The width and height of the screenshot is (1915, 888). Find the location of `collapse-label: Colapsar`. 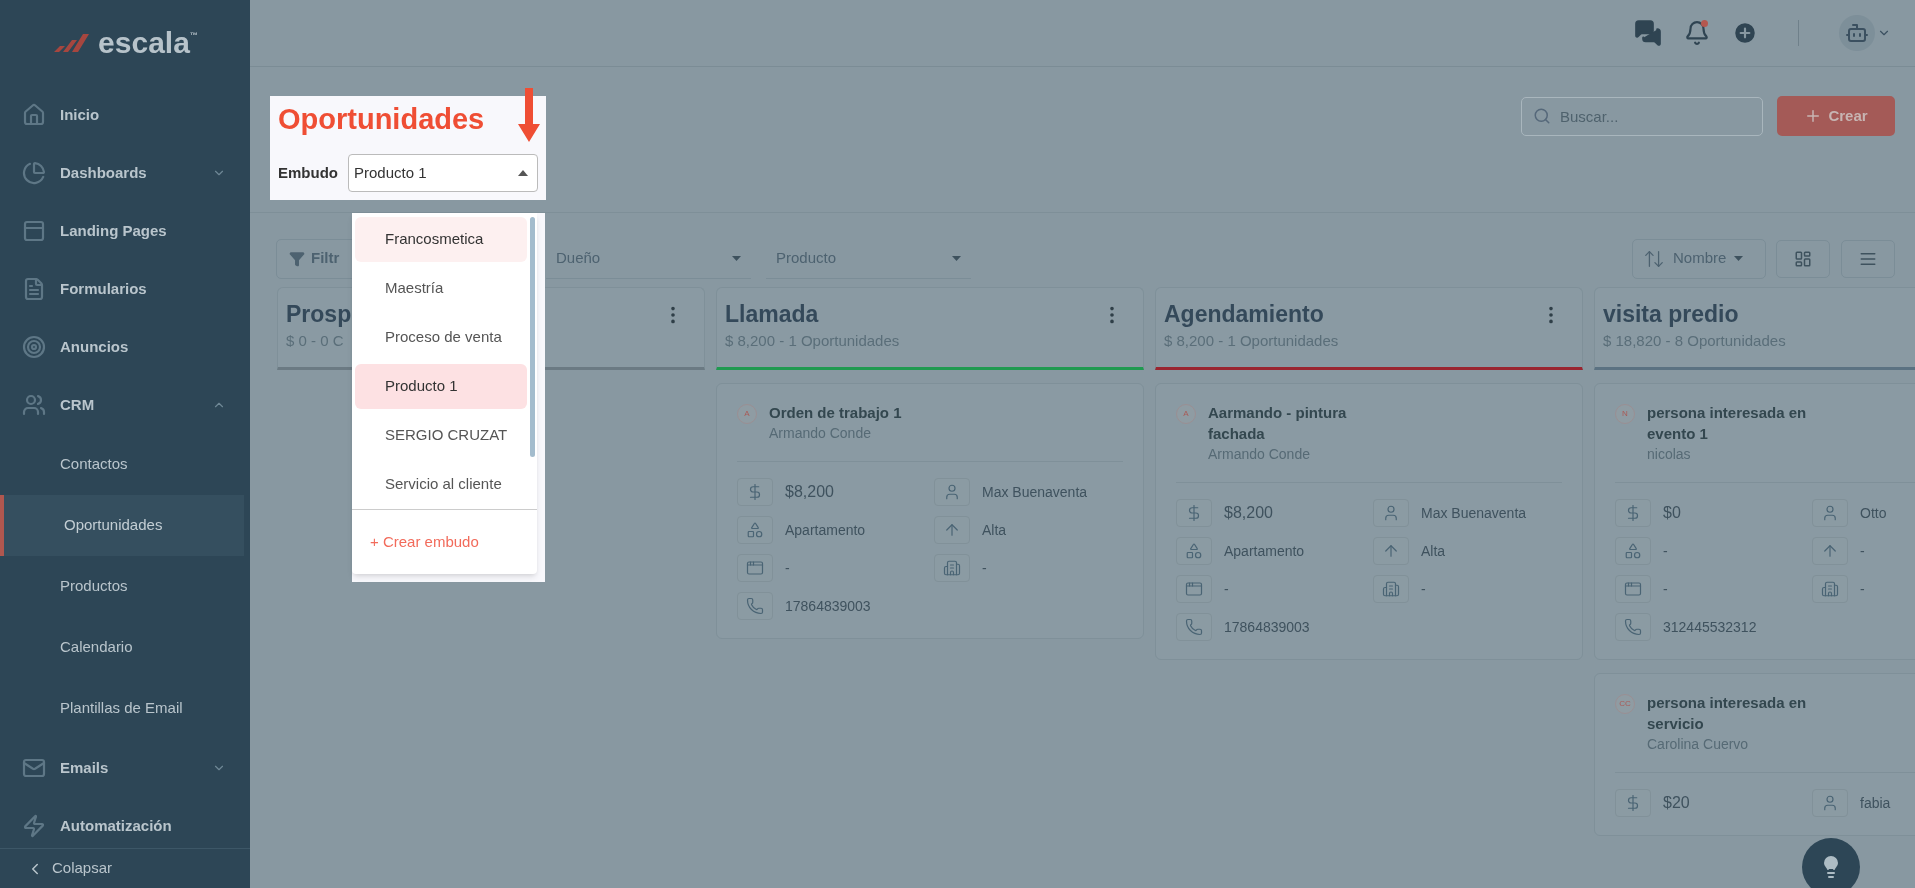

collapse-label: Colapsar is located at coordinates (82, 868).